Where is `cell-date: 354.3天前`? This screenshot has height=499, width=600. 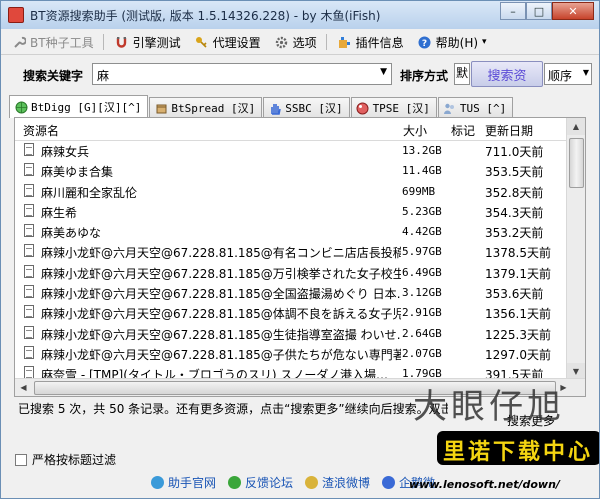
cell-date: 354.3天前 is located at coordinates (514, 212).